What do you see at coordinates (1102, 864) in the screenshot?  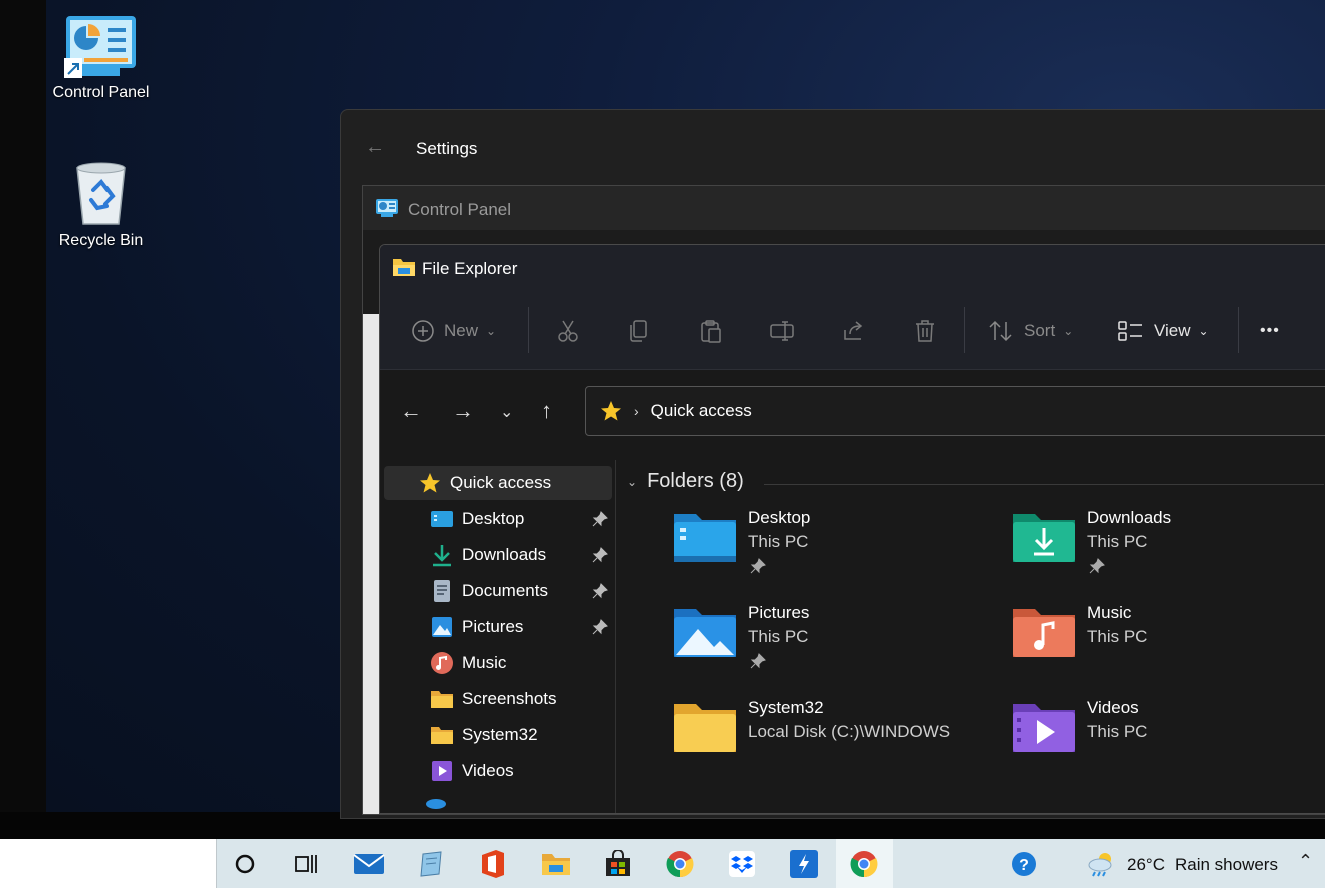 I see `weather-rain-icon` at bounding box center [1102, 864].